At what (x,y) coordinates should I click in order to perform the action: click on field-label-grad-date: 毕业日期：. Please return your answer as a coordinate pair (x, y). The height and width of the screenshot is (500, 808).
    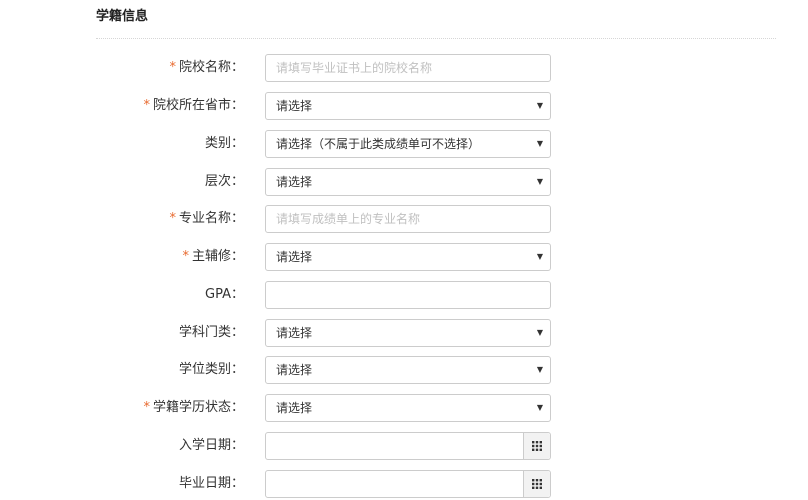
    Looking at the image, I should click on (211, 484).